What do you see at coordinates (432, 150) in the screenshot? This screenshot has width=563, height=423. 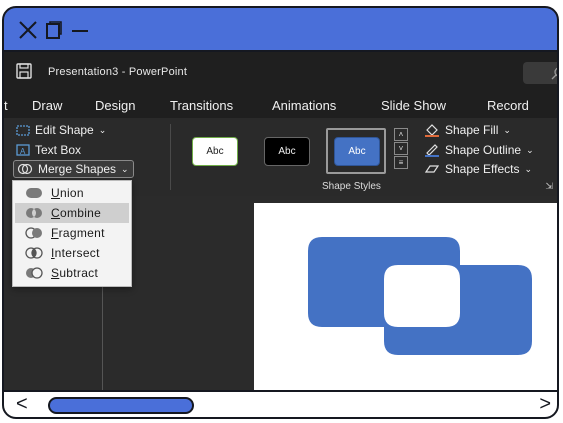 I see `pen-icon` at bounding box center [432, 150].